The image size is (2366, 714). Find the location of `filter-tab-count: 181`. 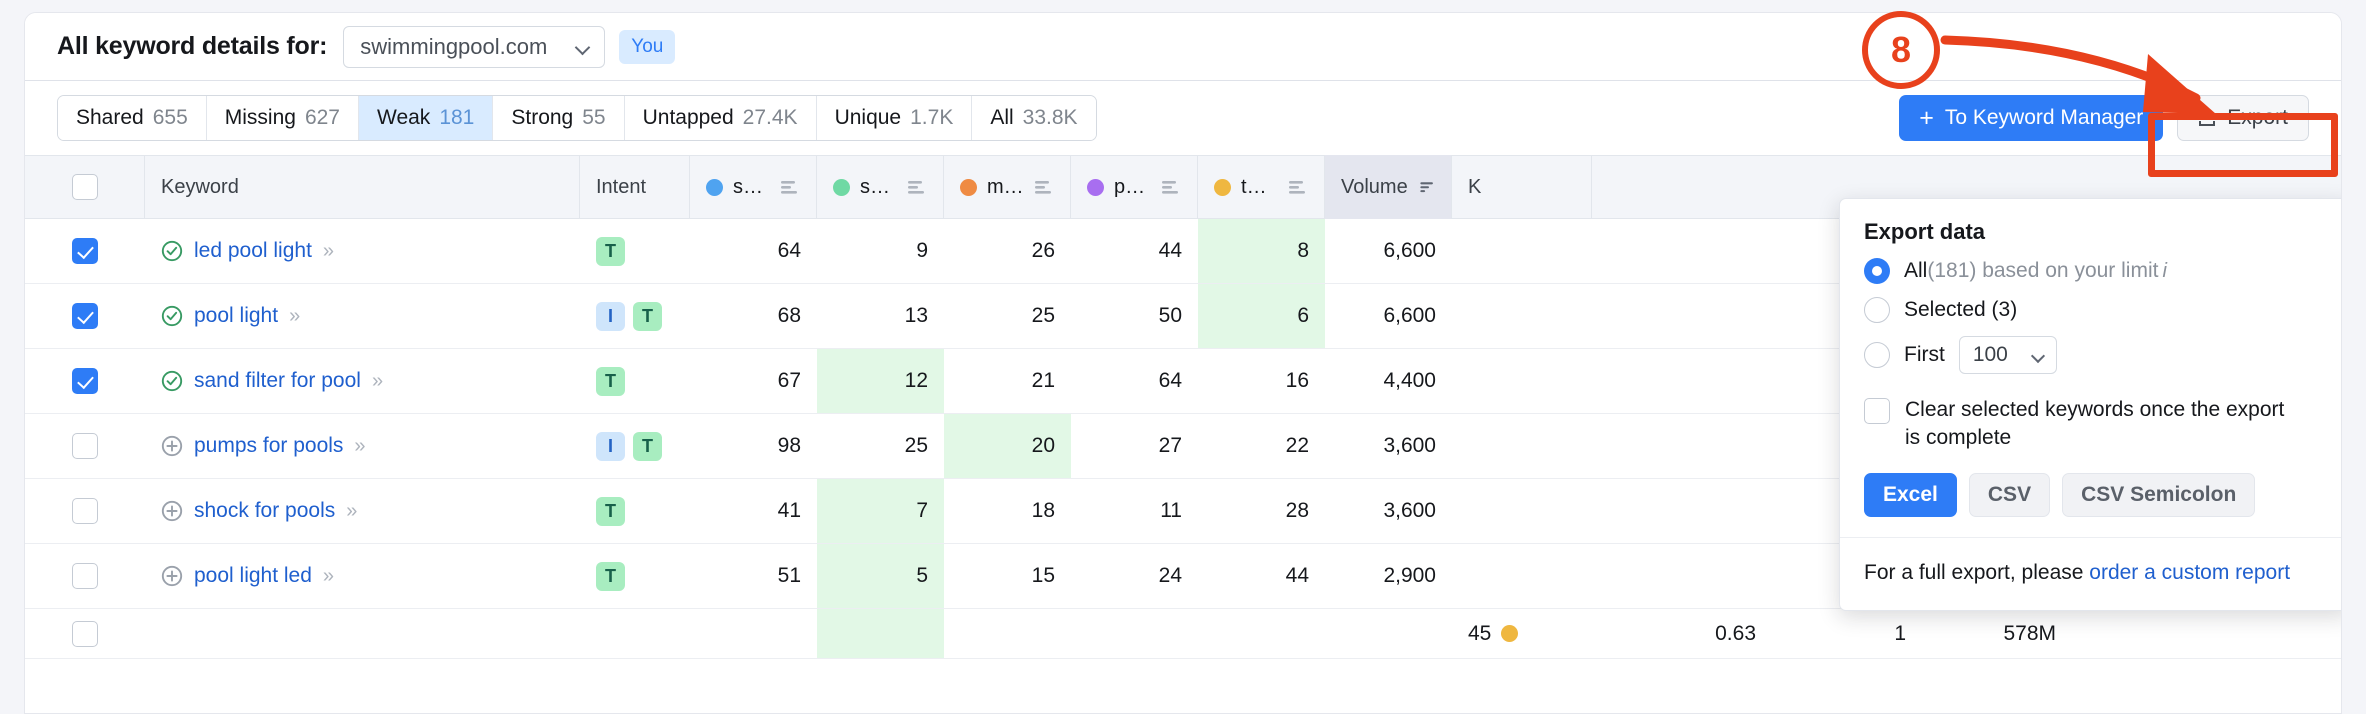

filter-tab-count: 181 is located at coordinates (457, 117).